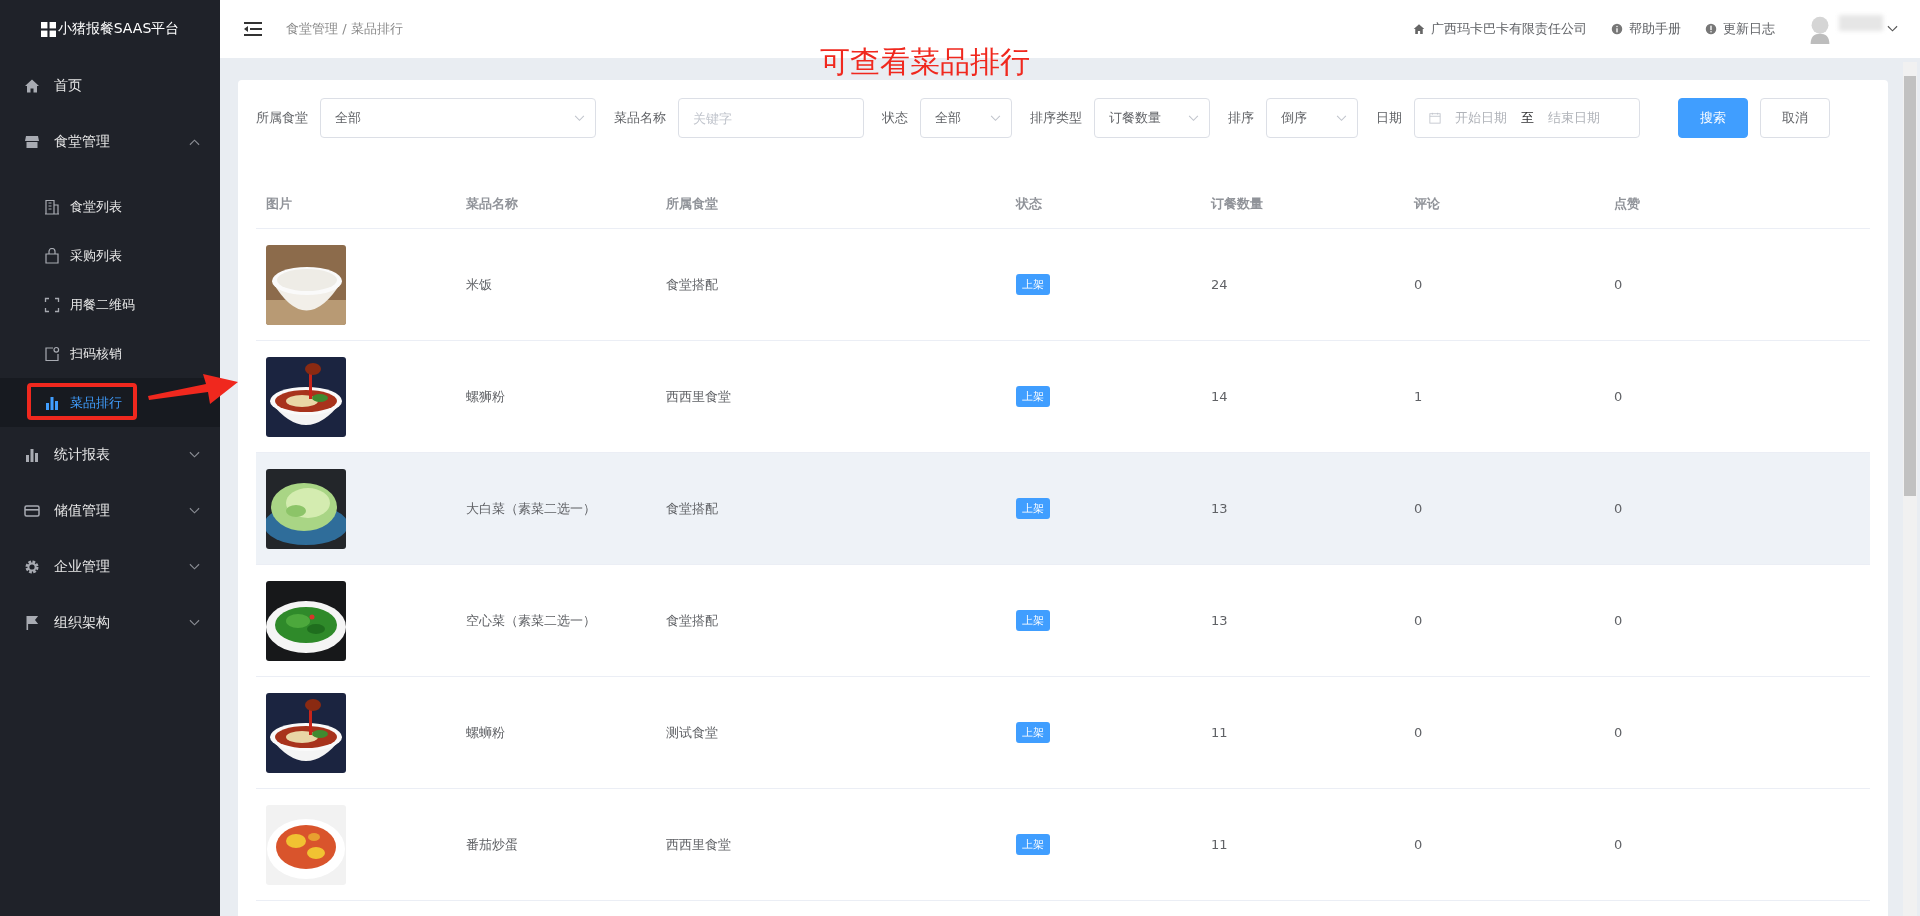  What do you see at coordinates (110, 142) in the screenshot?
I see `sidebar-item: 食堂管理` at bounding box center [110, 142].